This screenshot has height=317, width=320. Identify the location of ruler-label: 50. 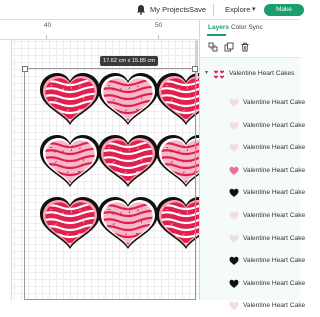
(159, 25).